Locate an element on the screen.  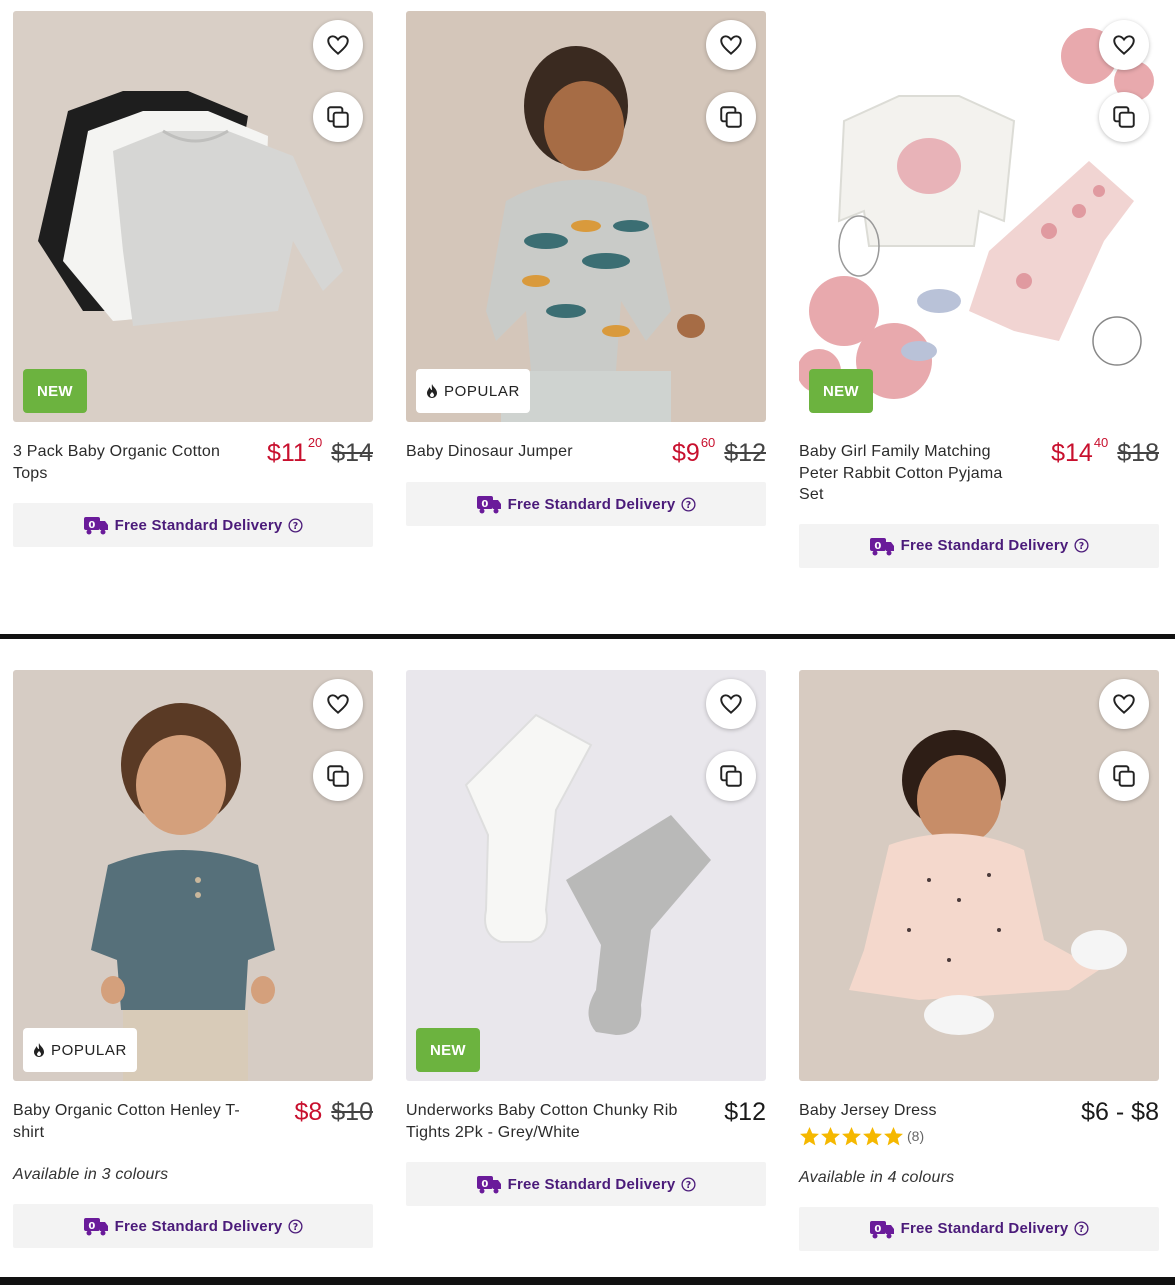
product-photo-jersey-dress is located at coordinates (979, 875).